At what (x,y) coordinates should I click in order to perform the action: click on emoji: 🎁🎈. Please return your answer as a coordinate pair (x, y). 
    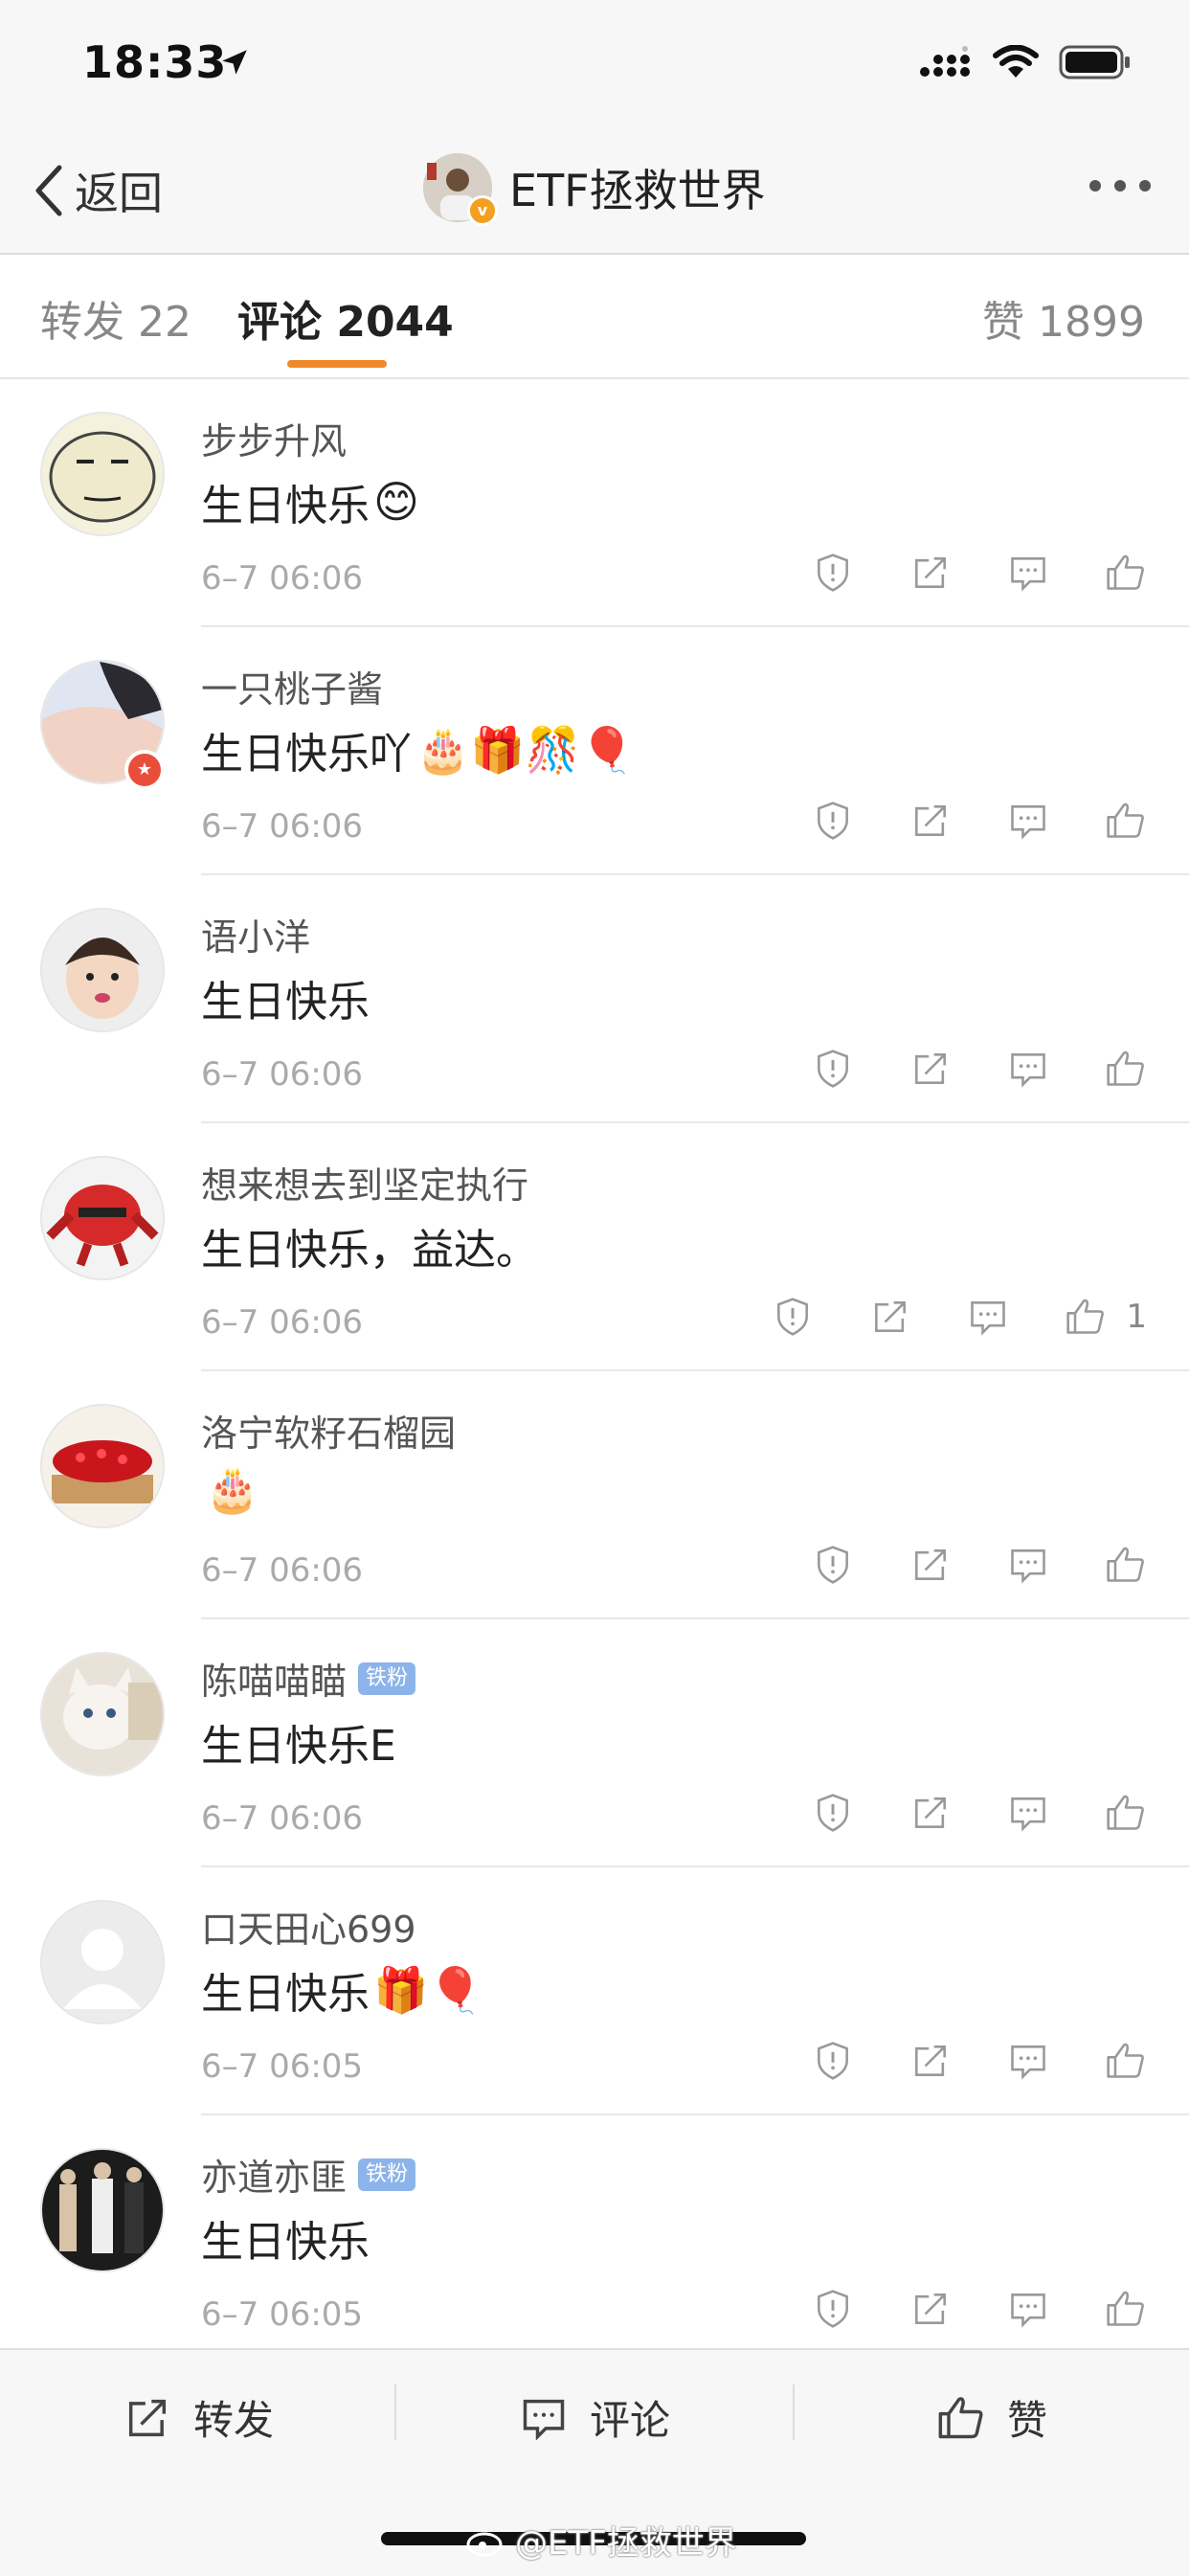
    Looking at the image, I should click on (428, 1989).